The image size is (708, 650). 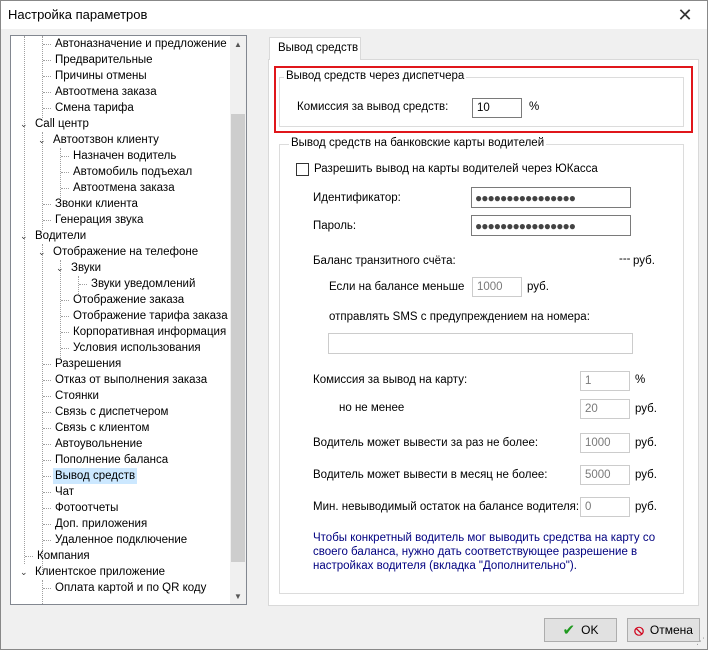 What do you see at coordinates (605, 381) in the screenshot?
I see `card-commission-input` at bounding box center [605, 381].